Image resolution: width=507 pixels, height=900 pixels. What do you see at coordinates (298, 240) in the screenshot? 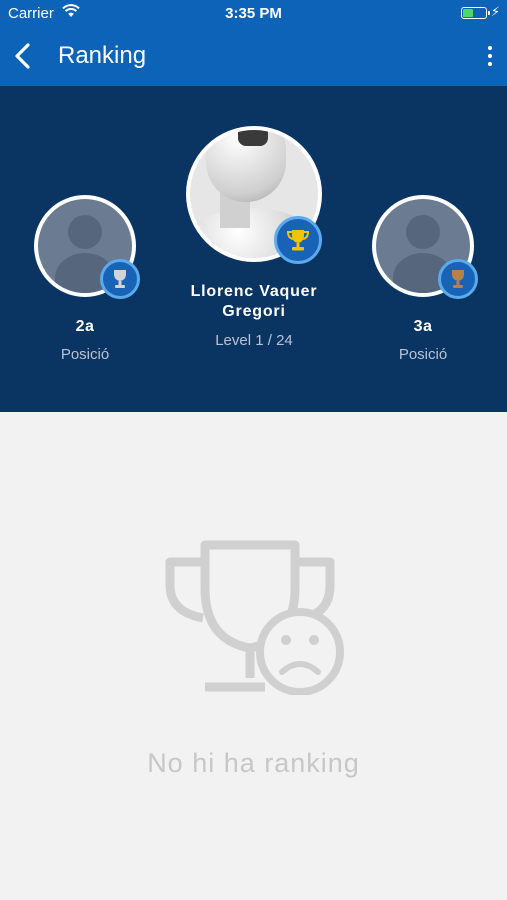
I see `gold-trophy-icon` at bounding box center [298, 240].